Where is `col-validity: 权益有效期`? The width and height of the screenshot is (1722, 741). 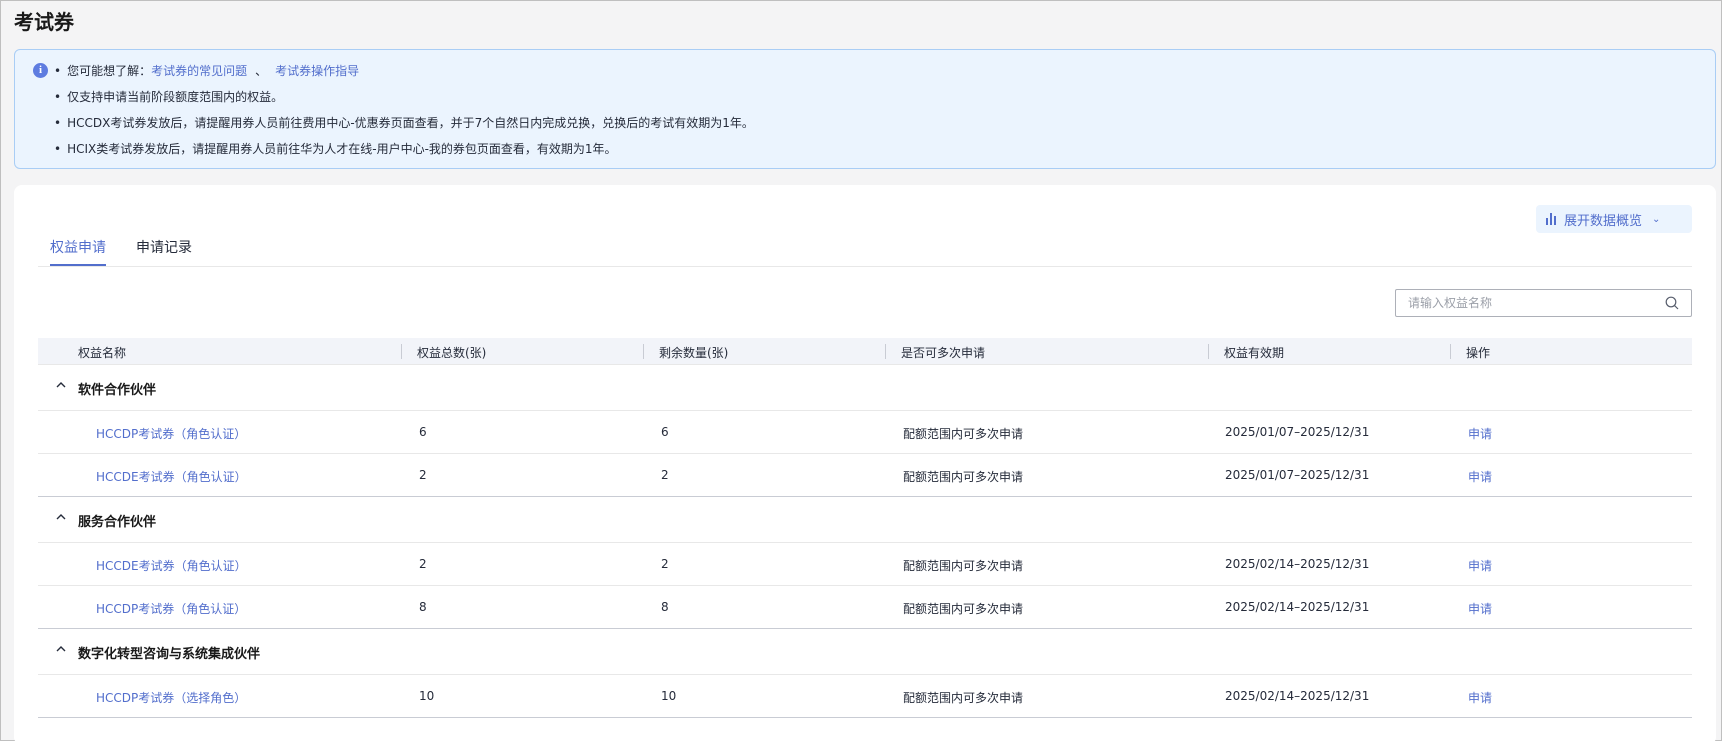 col-validity: 权益有效期 is located at coordinates (1254, 353).